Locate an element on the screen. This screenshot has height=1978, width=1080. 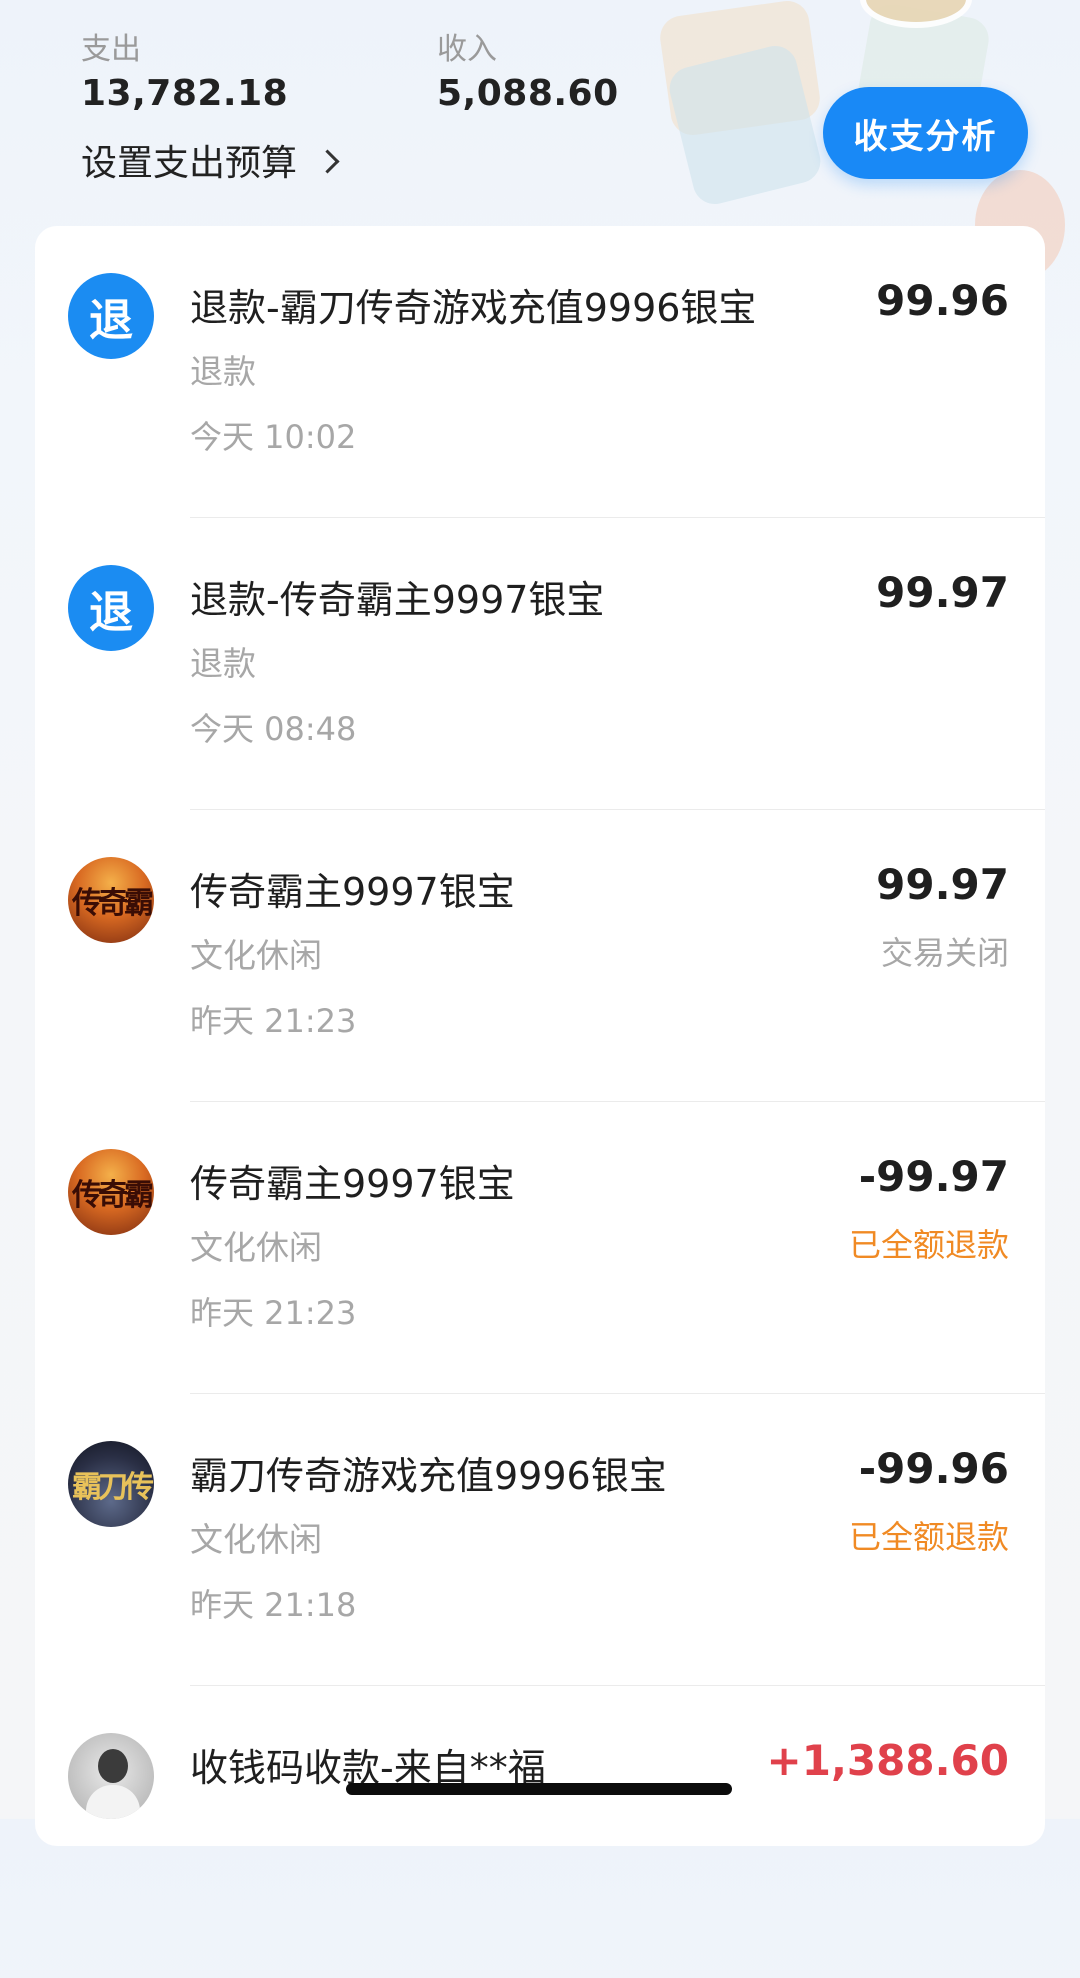
transaction-title: 霸刀传奇游戏充值9996银宝 is located at coordinates (428, 1476).